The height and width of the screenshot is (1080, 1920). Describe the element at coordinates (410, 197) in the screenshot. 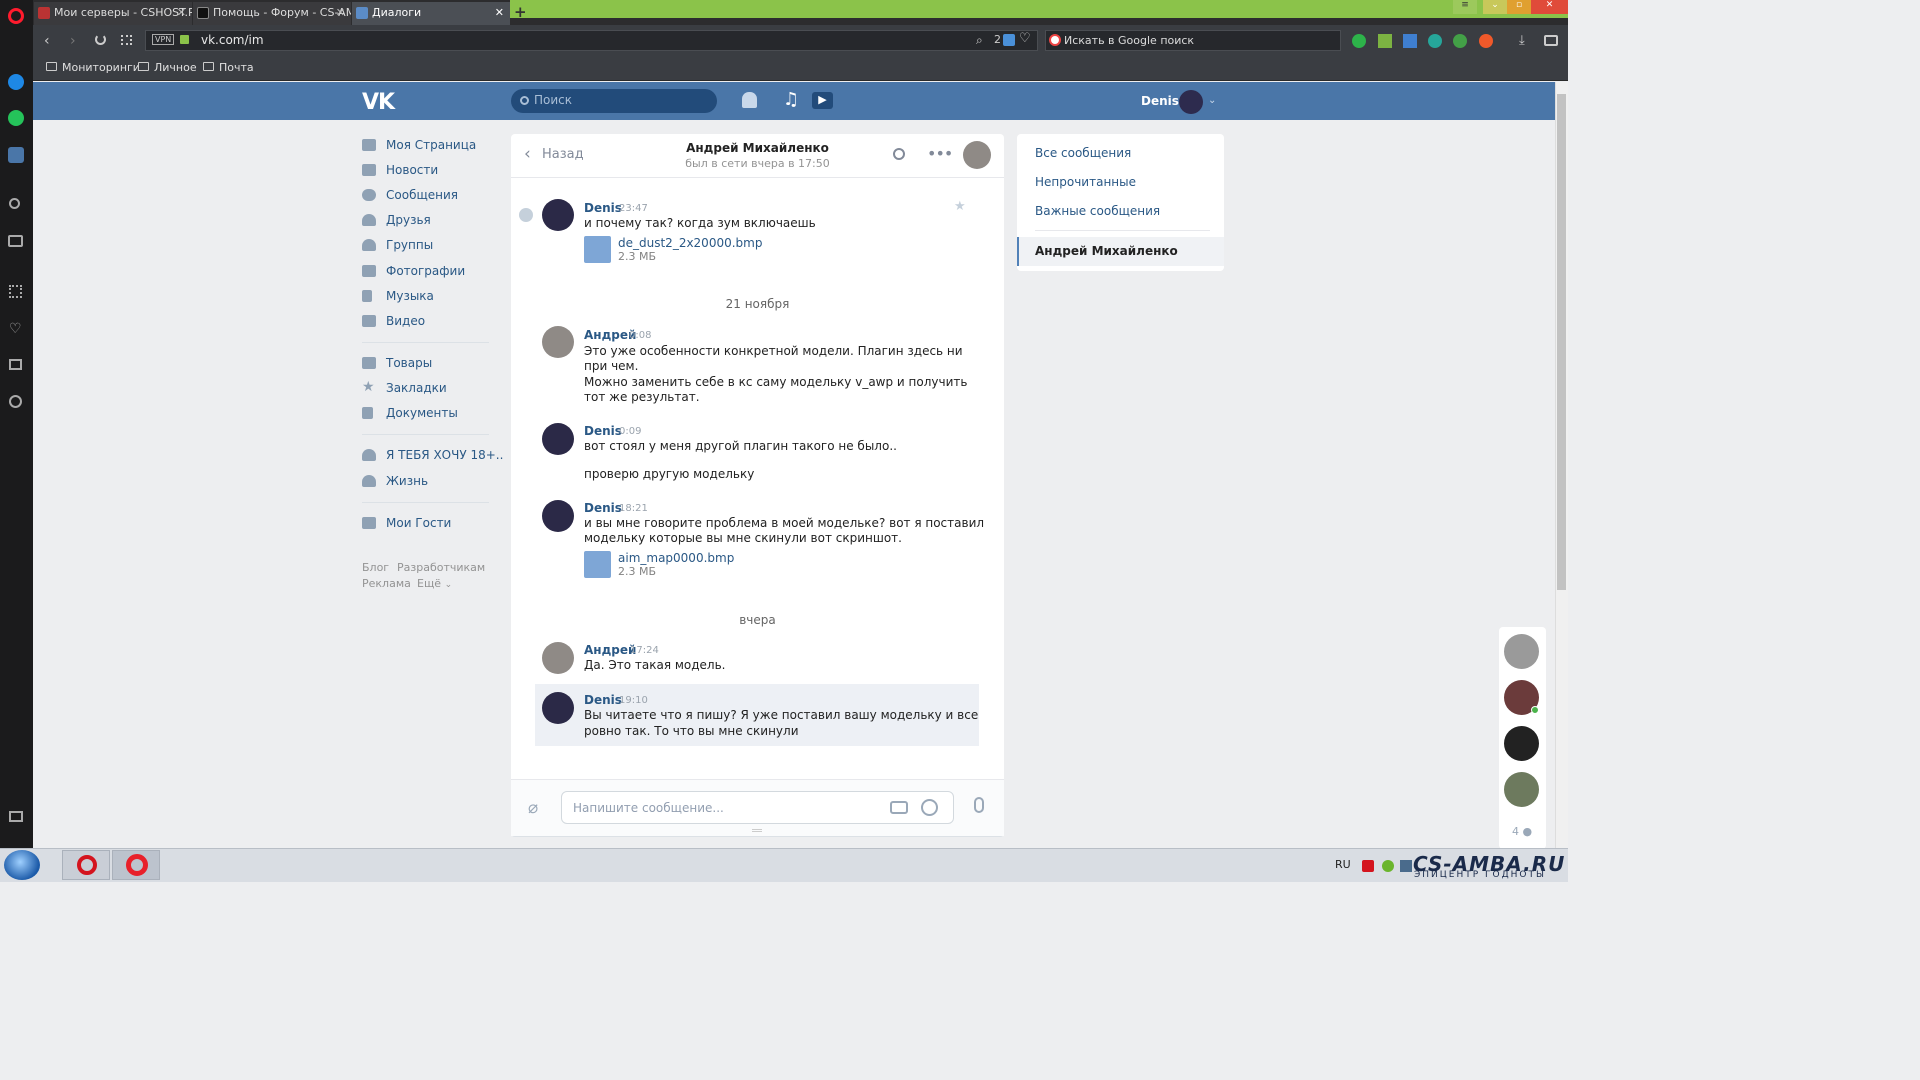

I see `nav-messages: Сообщения` at that location.